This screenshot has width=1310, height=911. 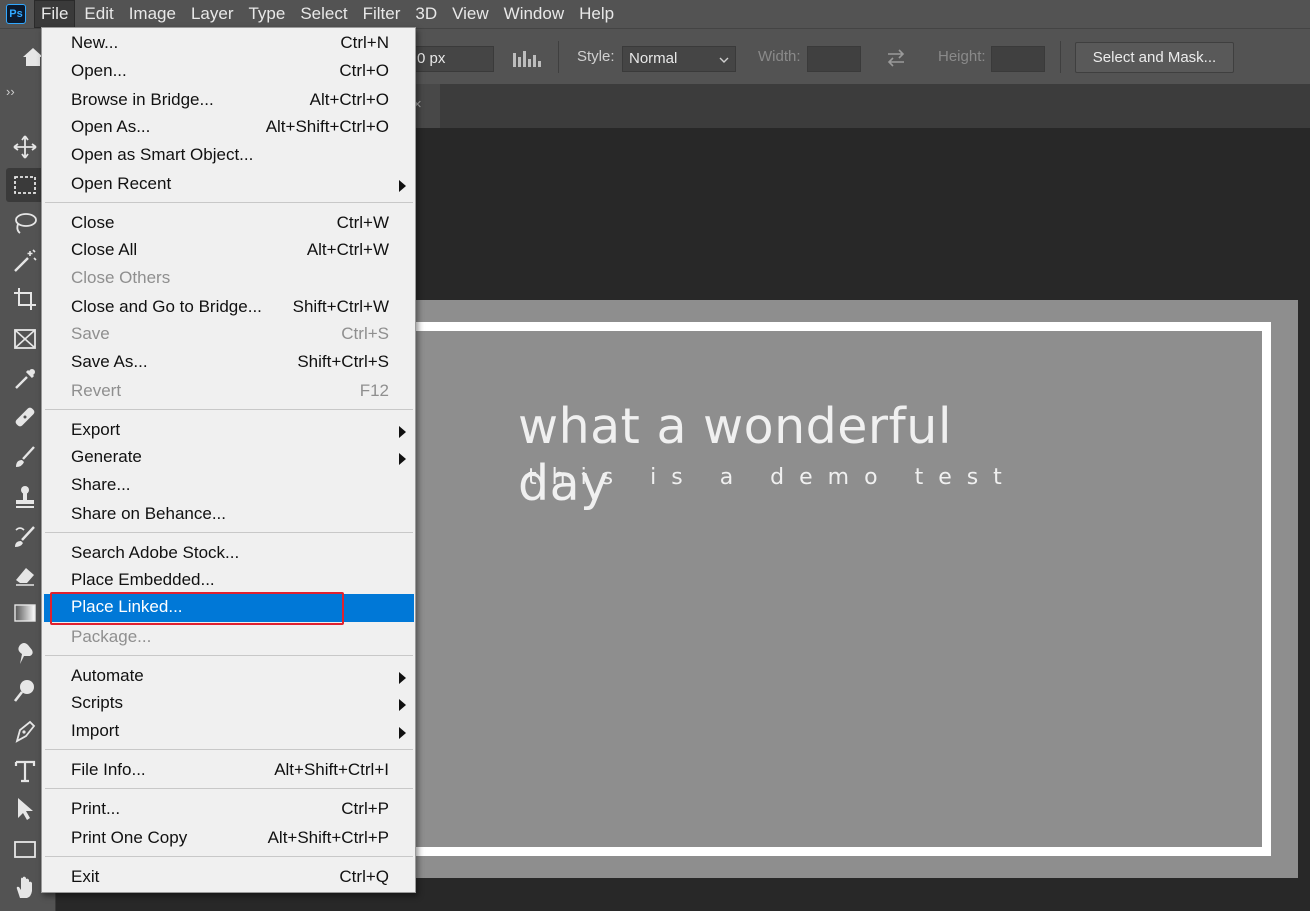 What do you see at coordinates (735, 455) in the screenshot?
I see `canvas-title-text: what a wonderful day` at bounding box center [735, 455].